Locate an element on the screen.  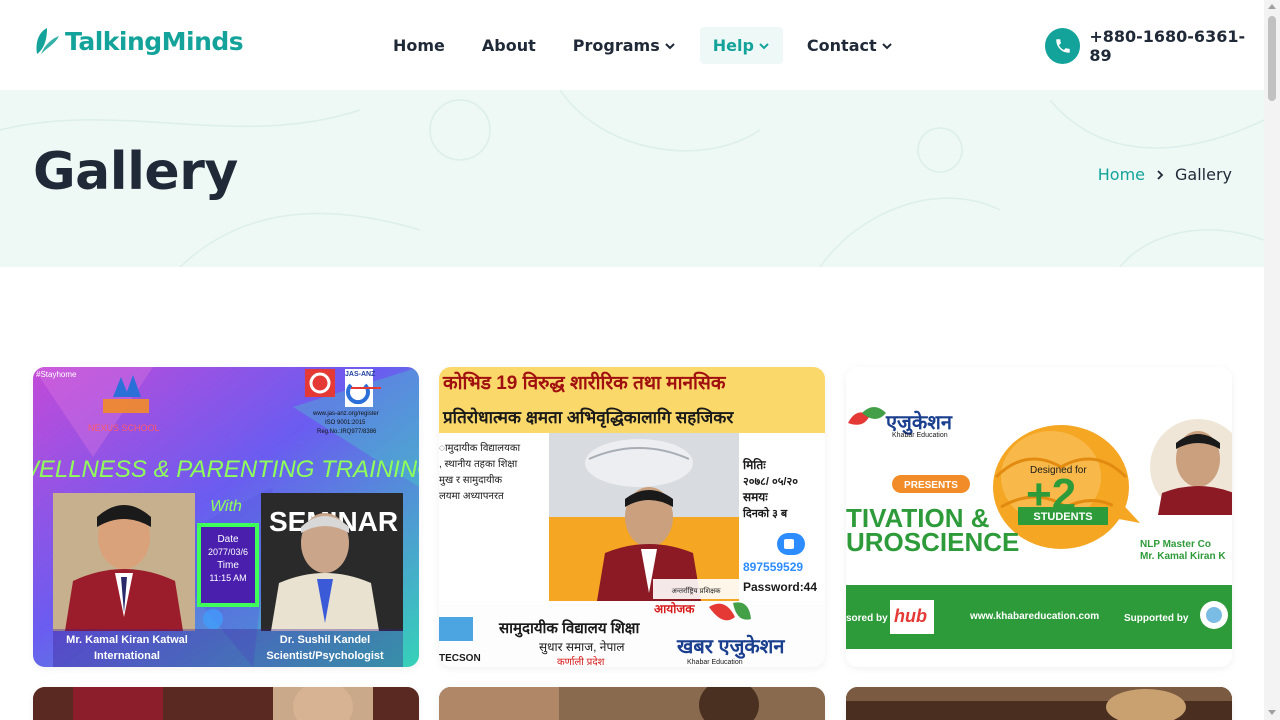
speaker2-role: Scientist/Psychologist is located at coordinates (325, 656).